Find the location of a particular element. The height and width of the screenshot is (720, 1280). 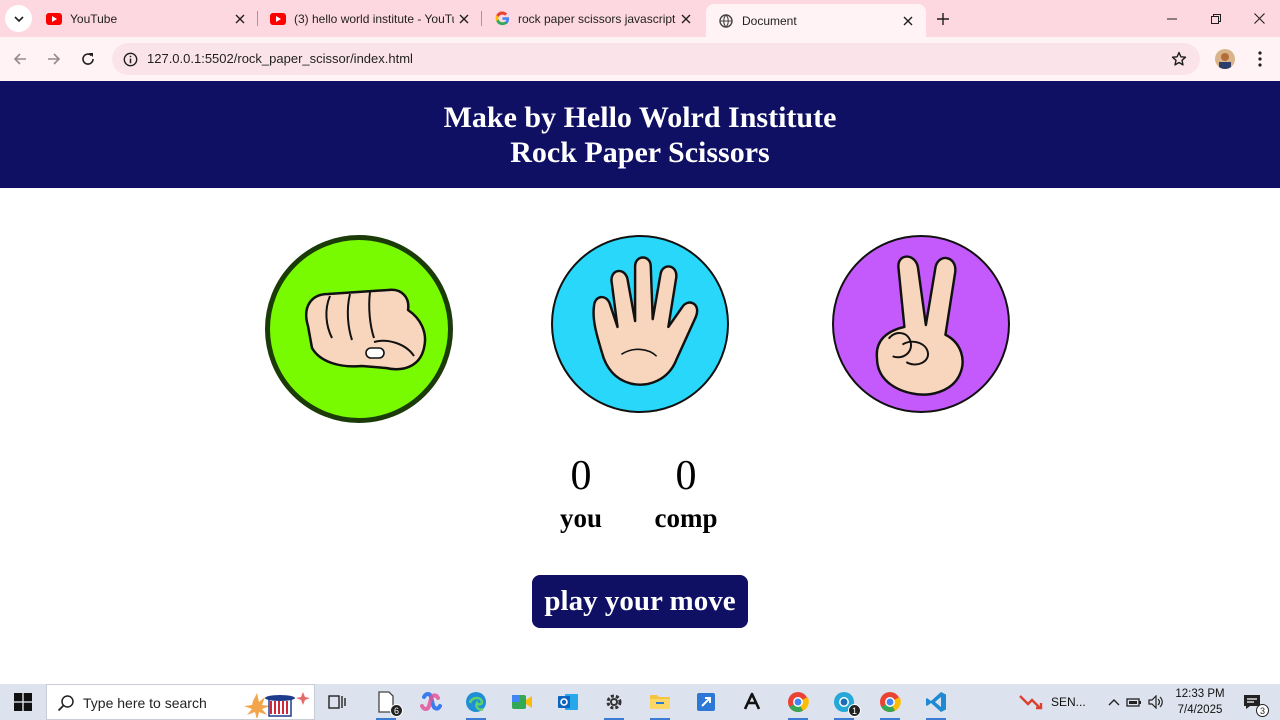

vscode-icon is located at coordinates (936, 702).